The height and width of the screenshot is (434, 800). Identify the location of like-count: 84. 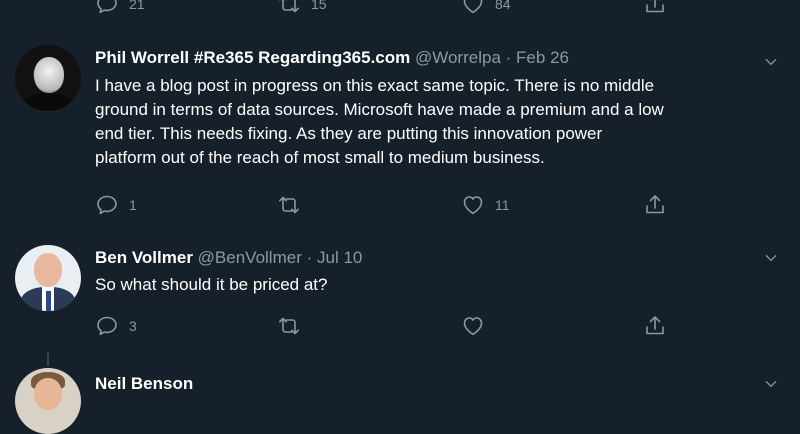
(503, 6).